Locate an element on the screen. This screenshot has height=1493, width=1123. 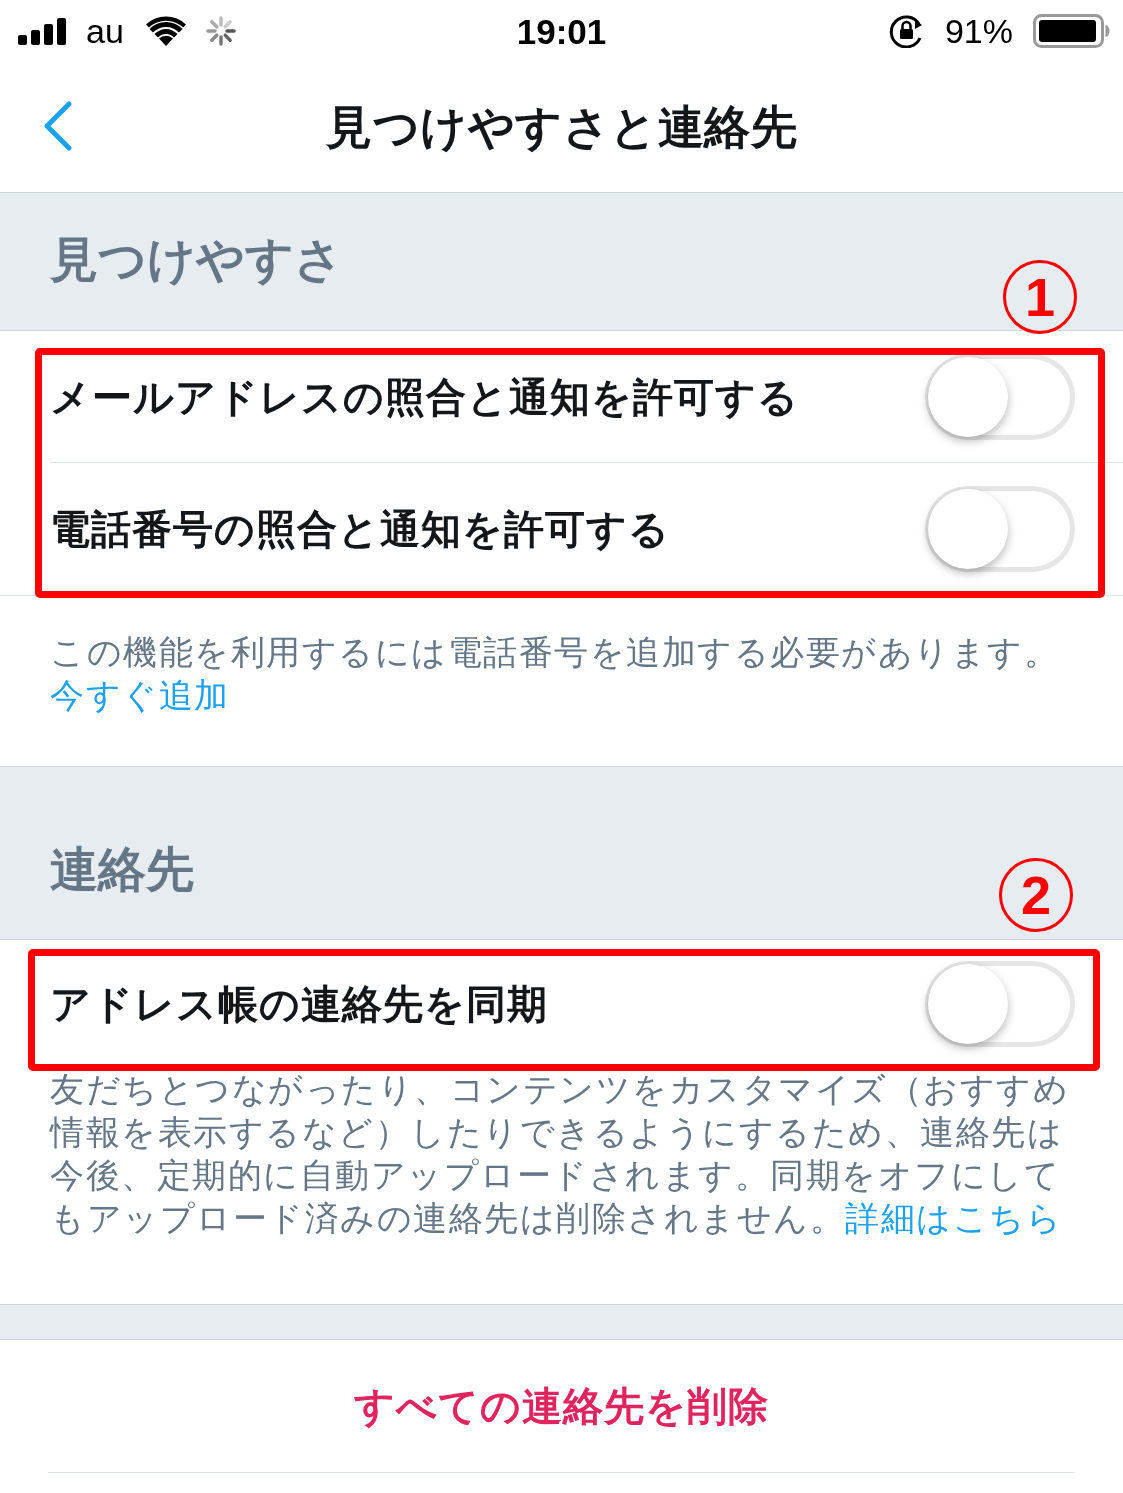
section-header: 見つけやすさ is located at coordinates (196, 260).